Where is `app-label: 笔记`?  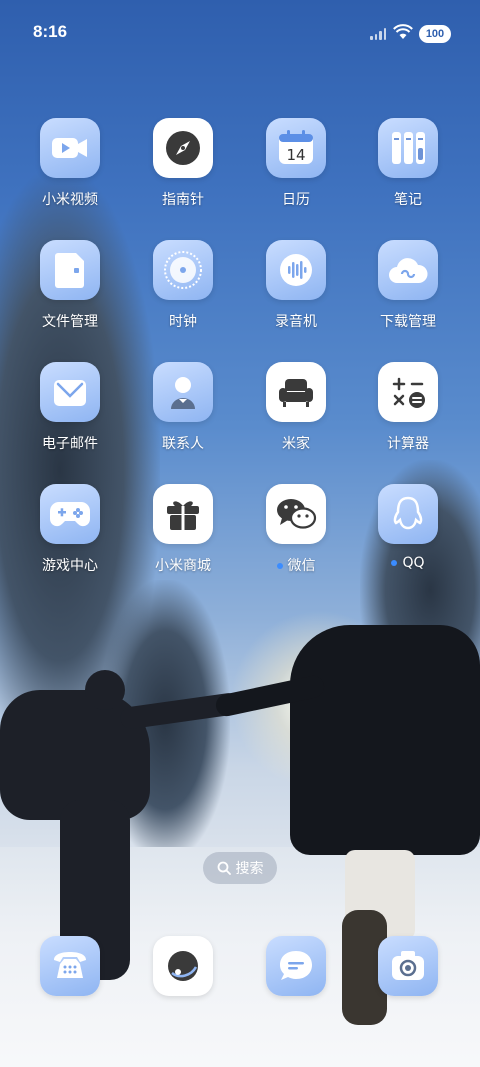 app-label: 笔记 is located at coordinates (408, 200).